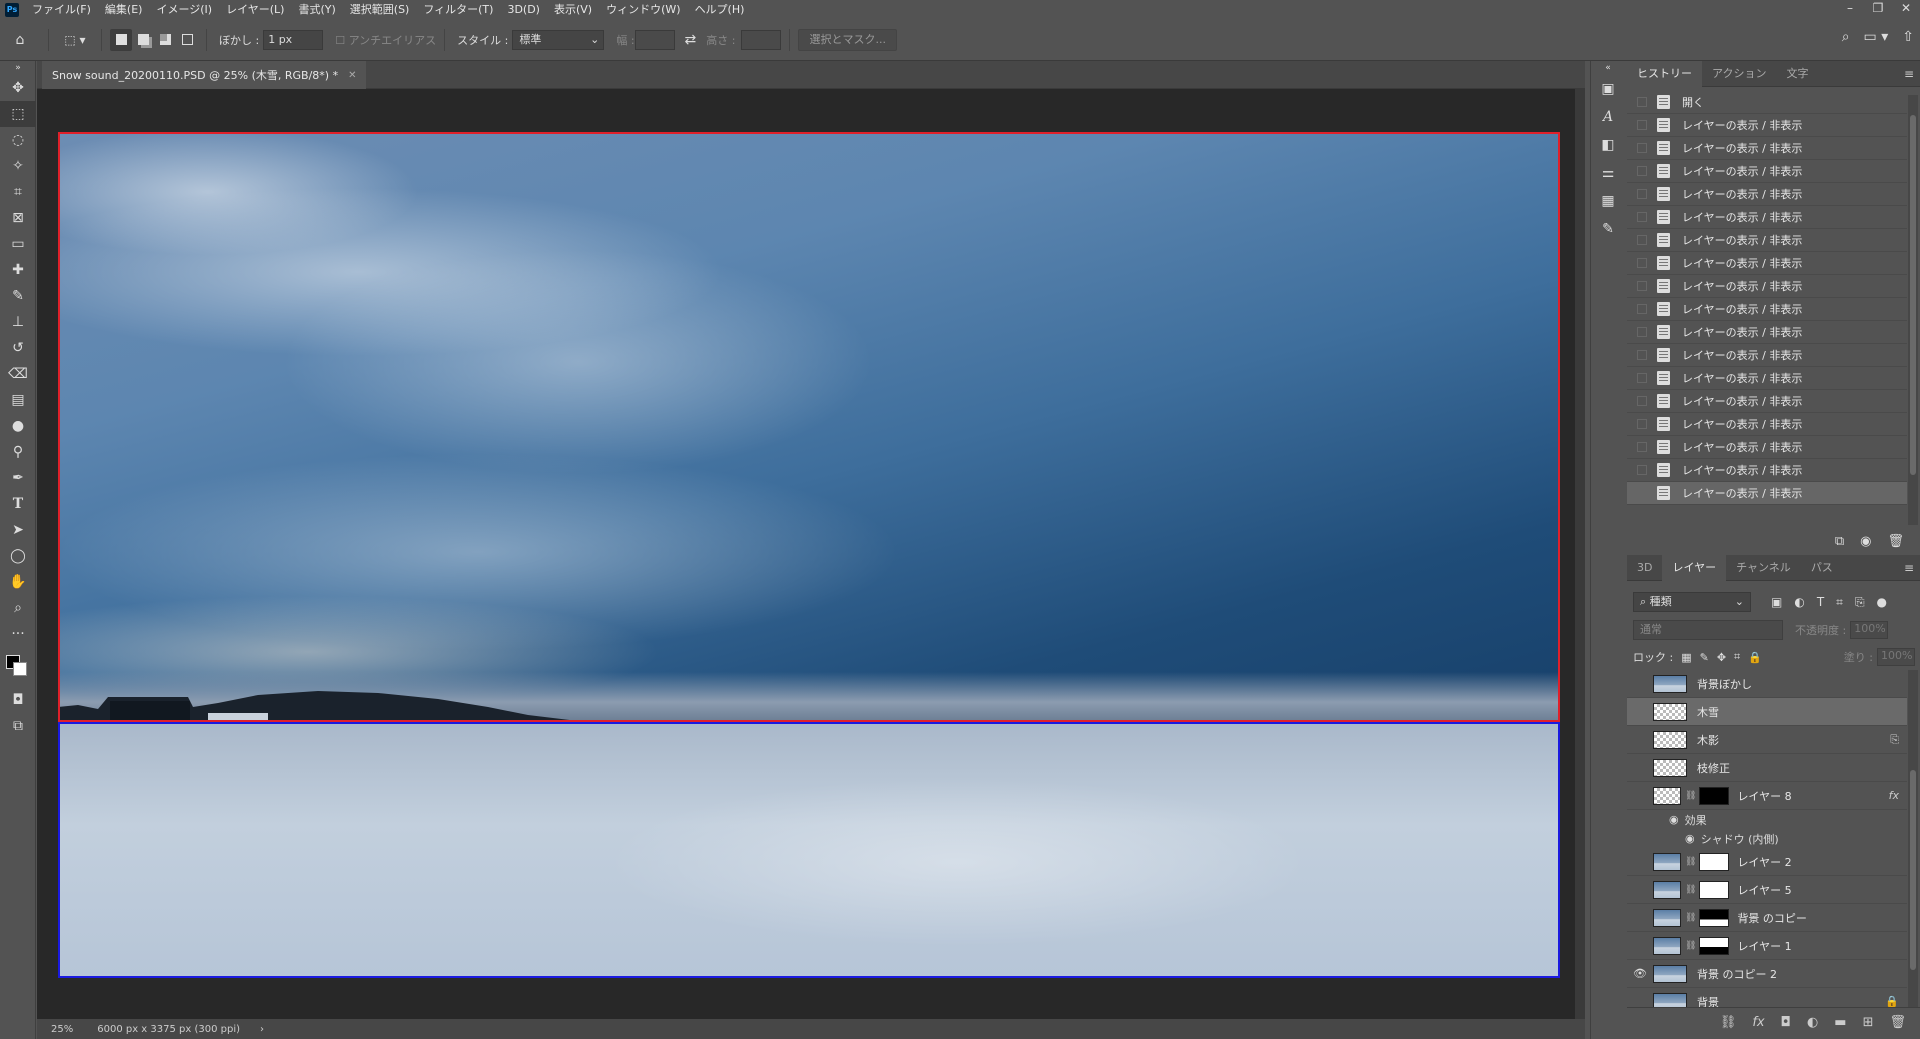  Describe the element at coordinates (1608, 229) in the screenshot. I see `brush-settings-icon: ✎` at that location.